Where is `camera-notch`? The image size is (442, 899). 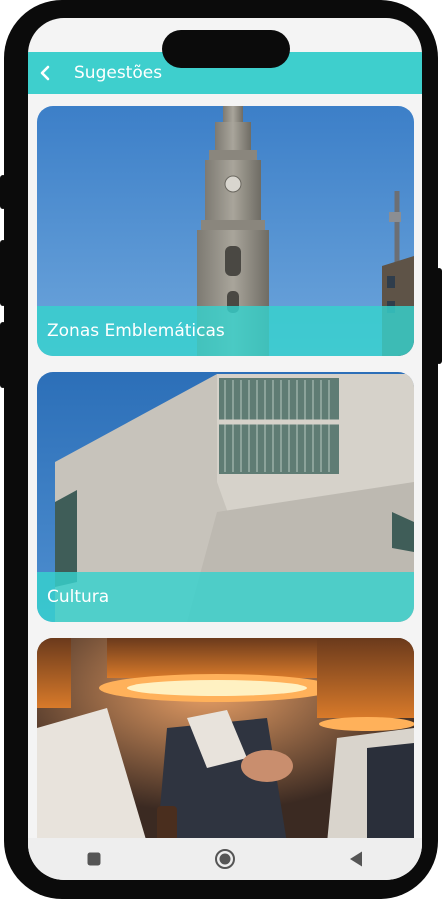
camera-notch is located at coordinates (226, 49).